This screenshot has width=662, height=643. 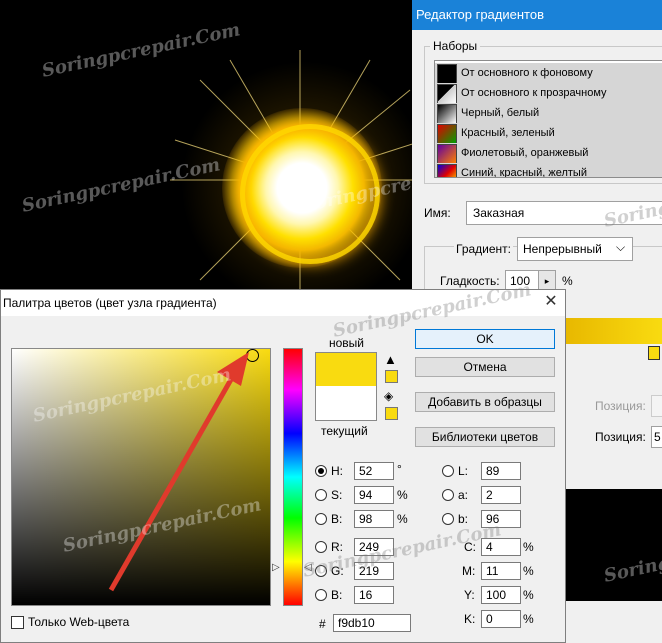 What do you see at coordinates (321, 519) in the screenshot?
I see `brightness-radio` at bounding box center [321, 519].